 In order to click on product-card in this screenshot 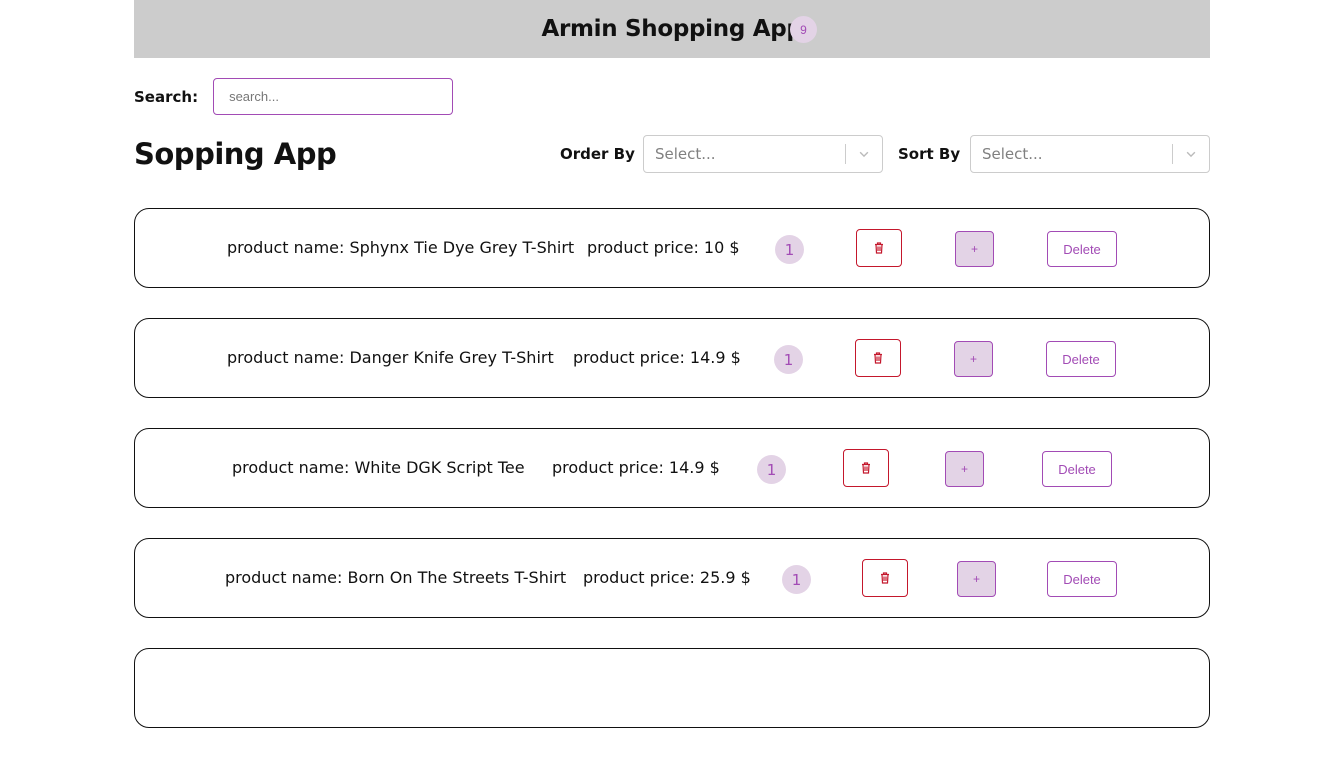, I will do `click(672, 688)`.